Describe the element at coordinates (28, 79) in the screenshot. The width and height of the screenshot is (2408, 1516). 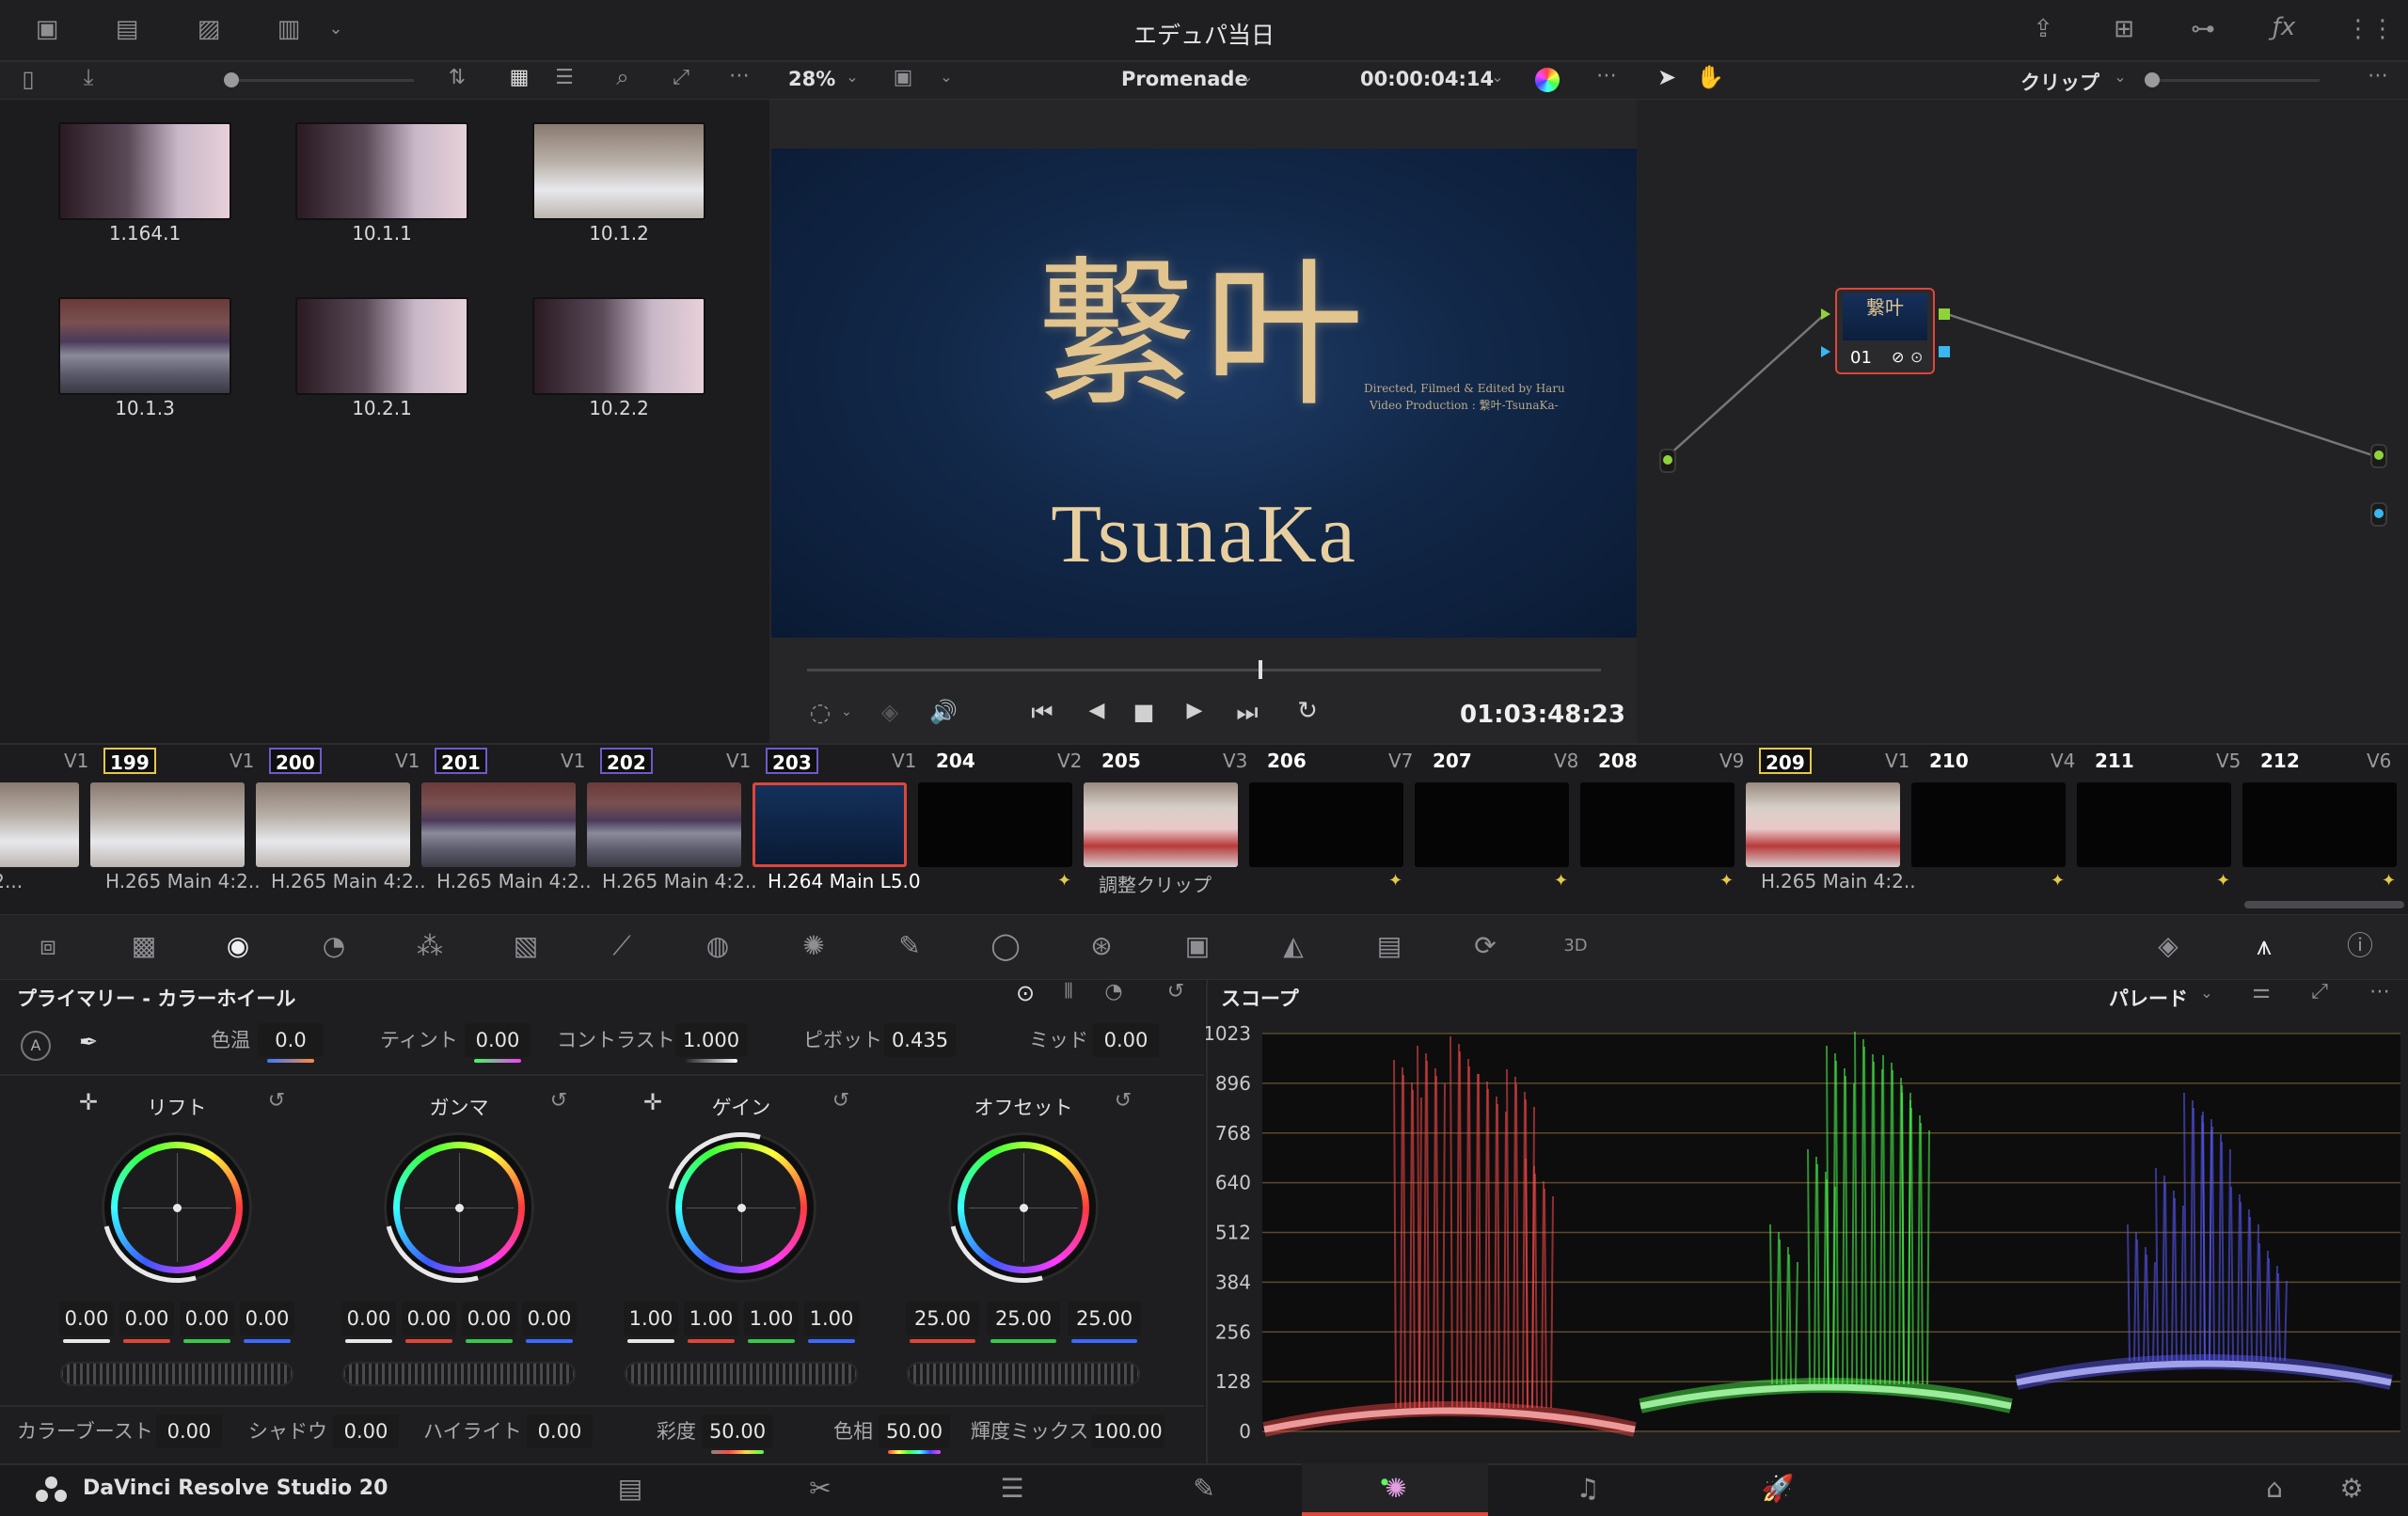
I see `sidebar-toggle-icon: ▯` at that location.